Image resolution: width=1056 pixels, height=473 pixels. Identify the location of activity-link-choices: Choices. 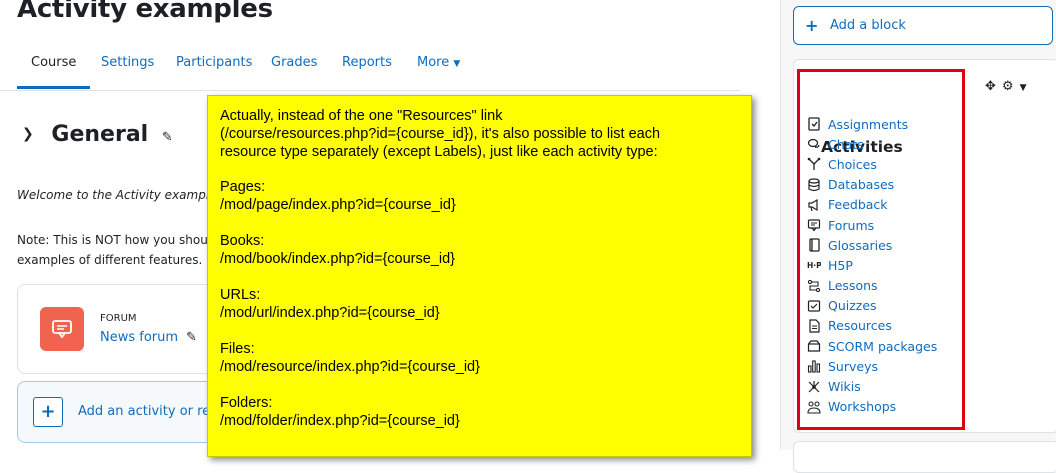
(872, 164).